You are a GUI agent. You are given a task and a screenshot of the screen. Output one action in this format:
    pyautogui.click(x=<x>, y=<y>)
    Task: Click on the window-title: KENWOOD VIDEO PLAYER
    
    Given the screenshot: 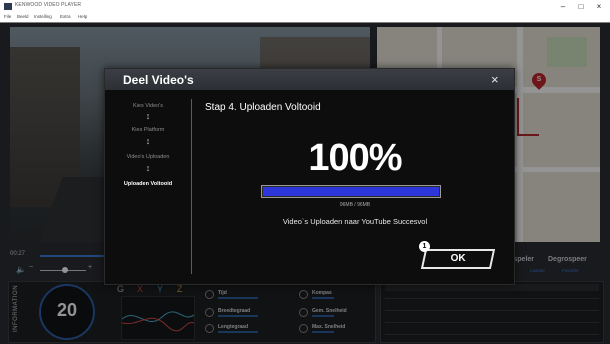 What is the action you would take?
    pyautogui.click(x=48, y=5)
    